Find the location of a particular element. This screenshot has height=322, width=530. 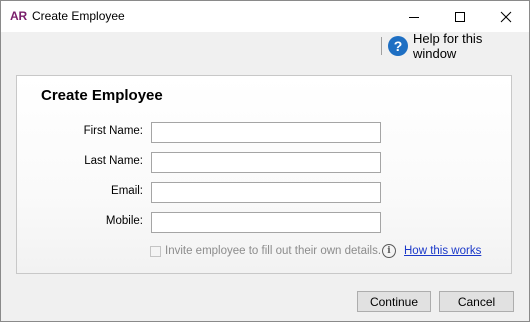

mobile-row: Mobile: is located at coordinates (264, 222).